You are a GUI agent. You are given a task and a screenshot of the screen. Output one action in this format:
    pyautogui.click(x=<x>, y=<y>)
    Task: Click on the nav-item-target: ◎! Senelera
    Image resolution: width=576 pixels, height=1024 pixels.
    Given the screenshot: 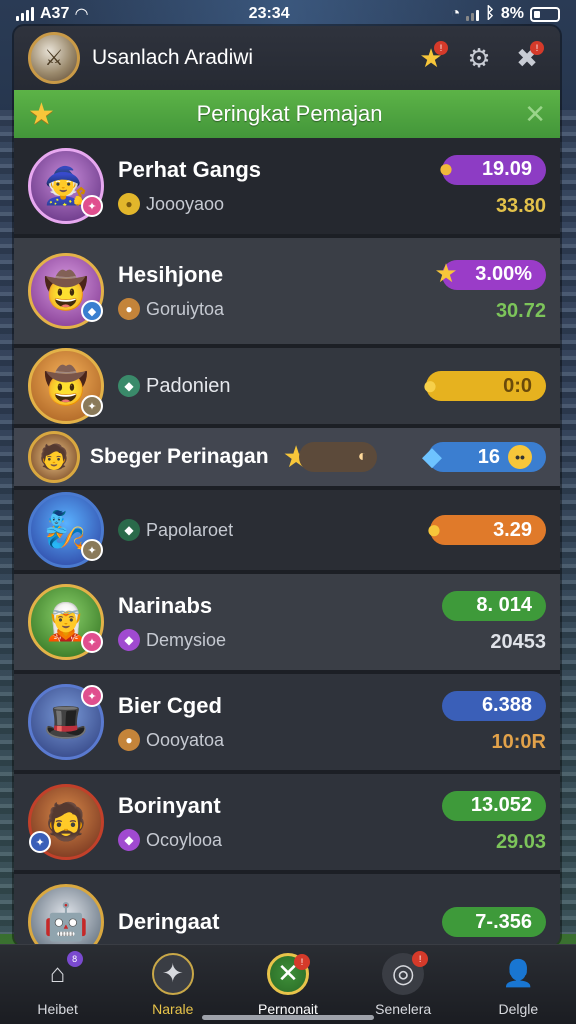 What is the action you would take?
    pyautogui.click(x=403, y=983)
    